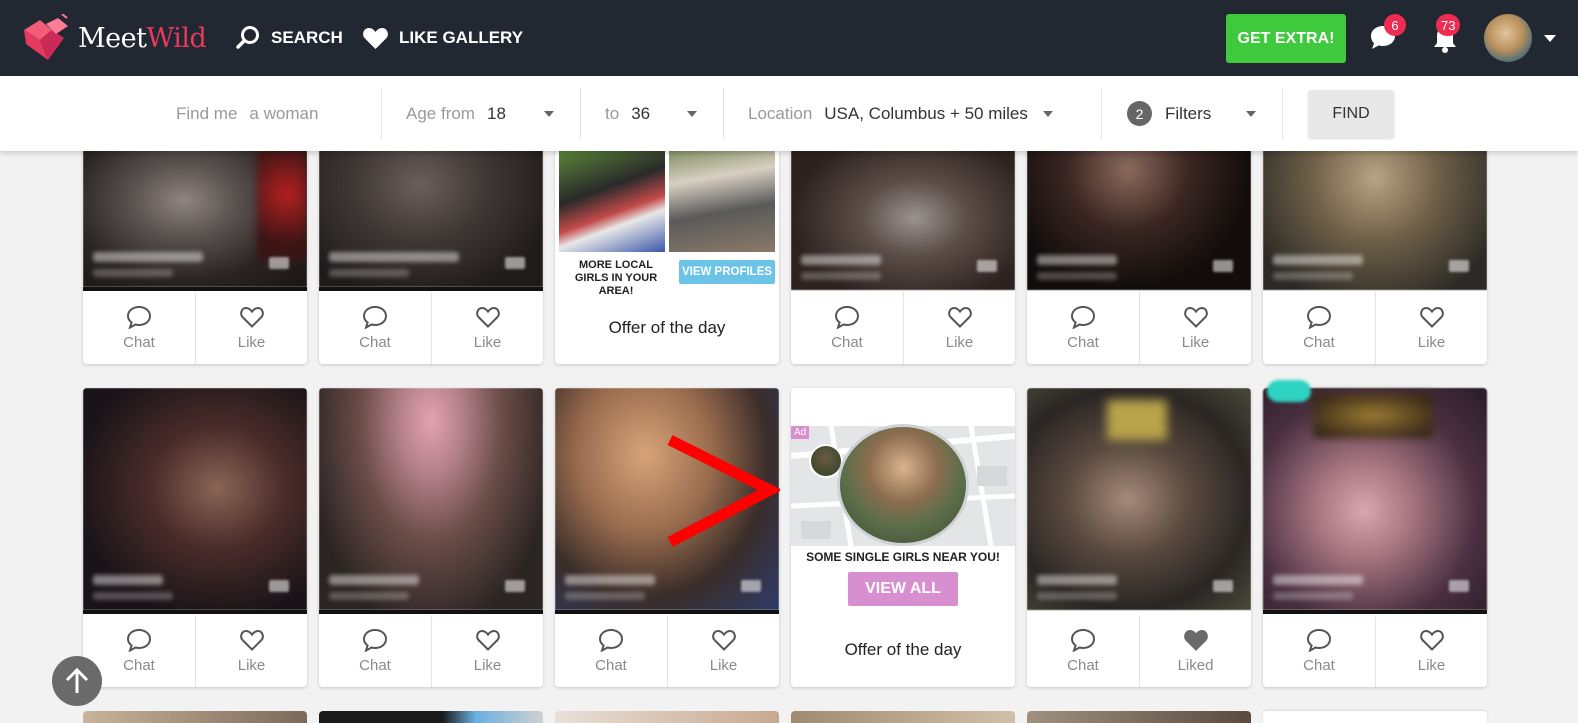  I want to click on find-me-value: a woman, so click(284, 113).